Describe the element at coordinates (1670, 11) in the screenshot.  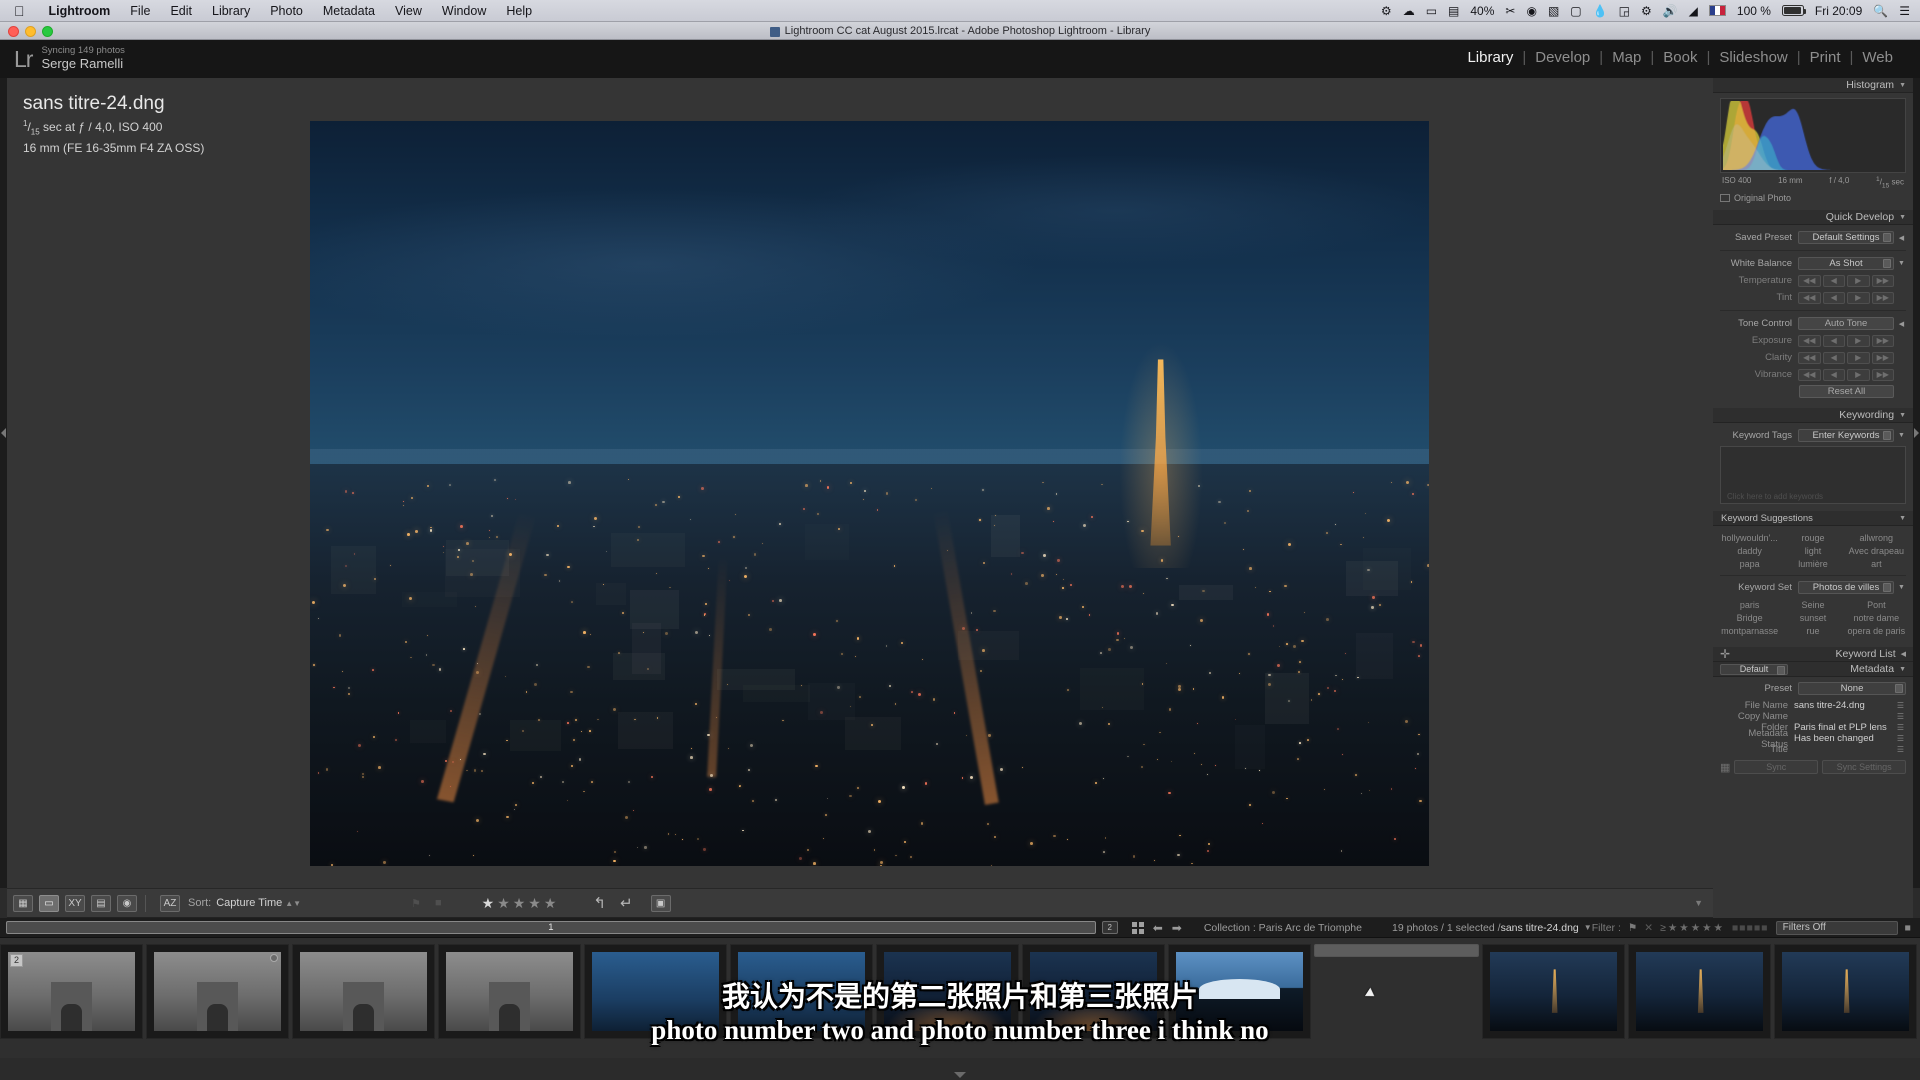
I see `volume-icon: 🔊` at that location.